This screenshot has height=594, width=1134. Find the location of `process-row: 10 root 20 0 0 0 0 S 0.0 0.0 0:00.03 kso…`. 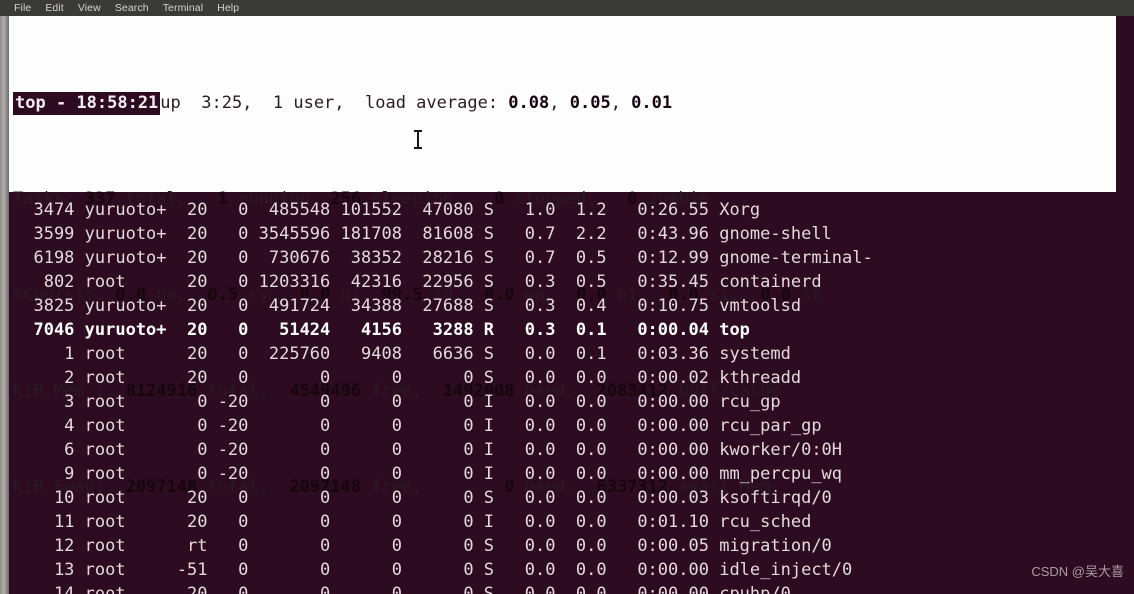

process-row: 10 root 20 0 0 0 0 S 0.0 0.0 0:00.03 kso… is located at coordinates (422, 498).